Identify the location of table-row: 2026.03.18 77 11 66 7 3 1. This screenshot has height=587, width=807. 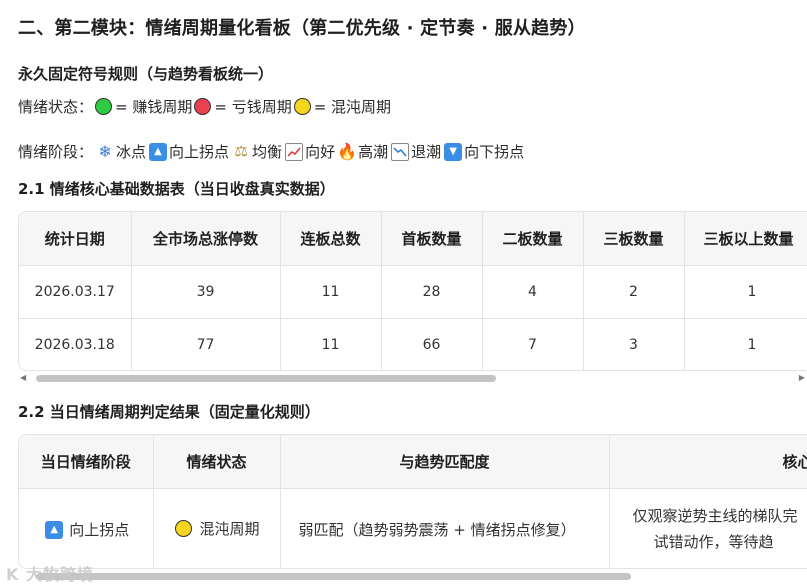
(413, 344).